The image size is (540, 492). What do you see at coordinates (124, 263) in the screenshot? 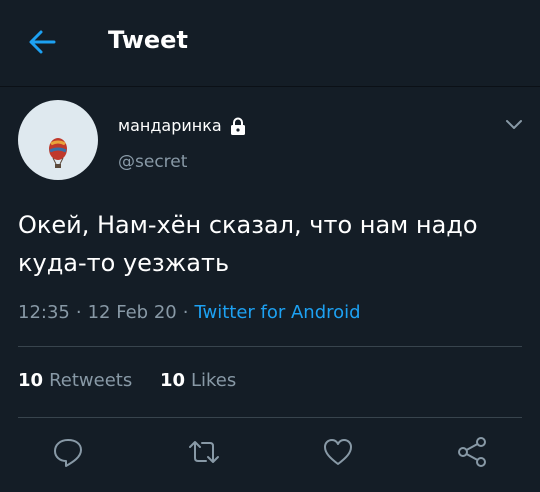
I see `tweet-text-line: куда-то уезжать` at bounding box center [124, 263].